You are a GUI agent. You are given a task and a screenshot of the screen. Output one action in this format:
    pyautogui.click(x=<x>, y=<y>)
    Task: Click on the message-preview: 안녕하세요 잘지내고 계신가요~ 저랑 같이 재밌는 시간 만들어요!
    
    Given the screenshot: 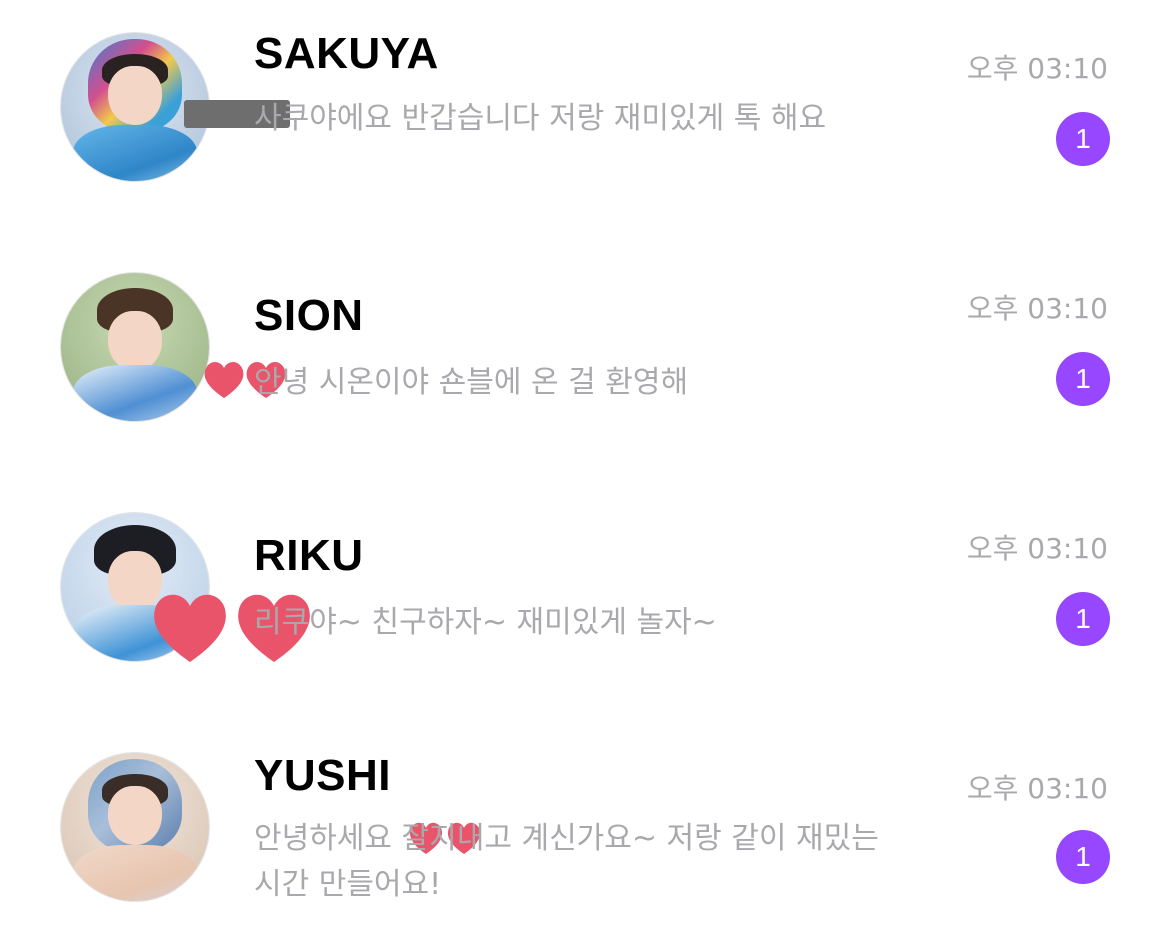 What is the action you would take?
    pyautogui.click(x=566, y=861)
    